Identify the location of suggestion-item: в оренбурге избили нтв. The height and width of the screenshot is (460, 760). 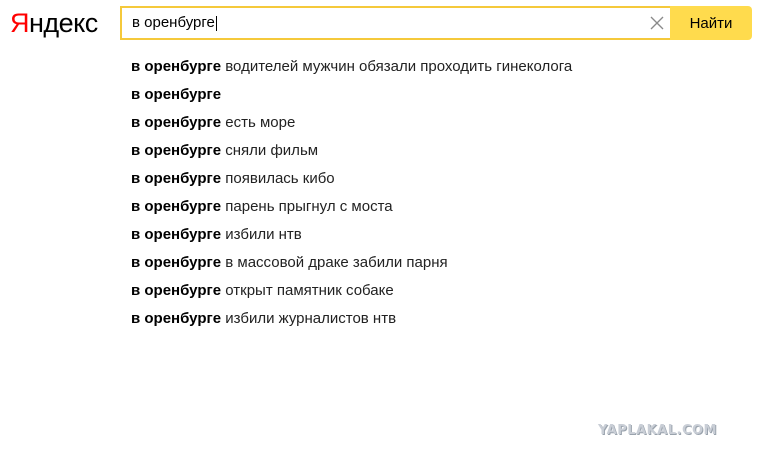
(351, 238).